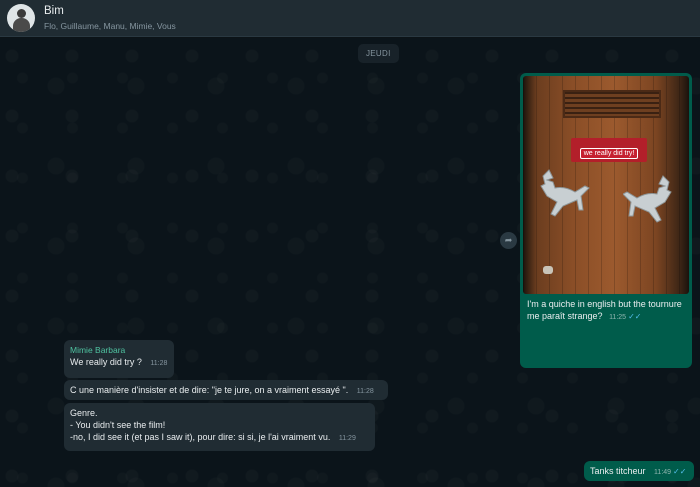 Image resolution: width=700 pixels, height=487 pixels. I want to click on chat-members-list: Flo, Guillaume, Manu, Mimie, Vous, so click(110, 26).